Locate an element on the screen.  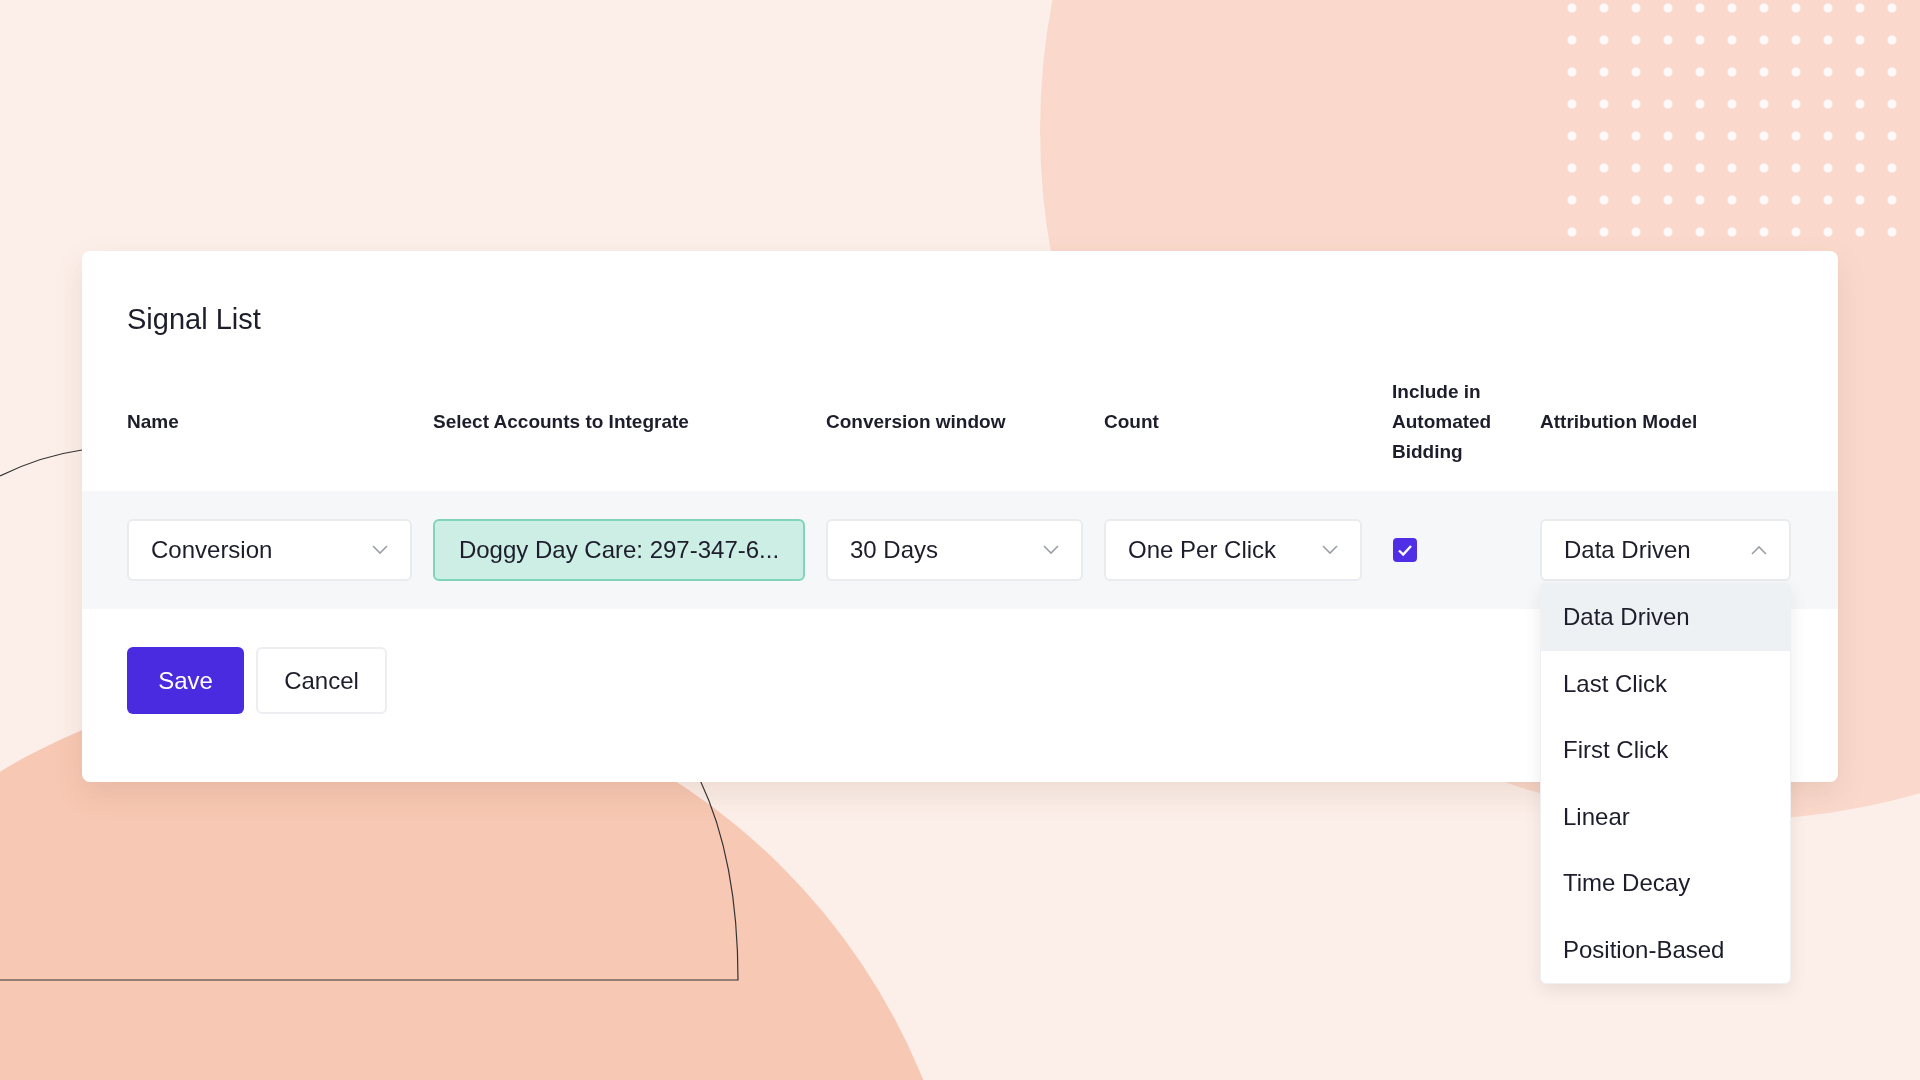
dropdown-field: Conversion is located at coordinates (269, 550).